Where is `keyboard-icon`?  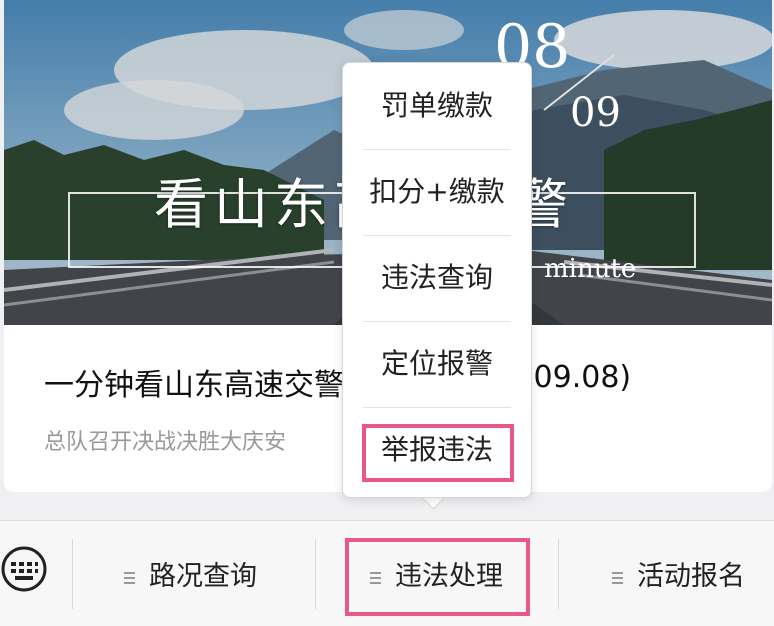
keyboard-icon is located at coordinates (24, 569).